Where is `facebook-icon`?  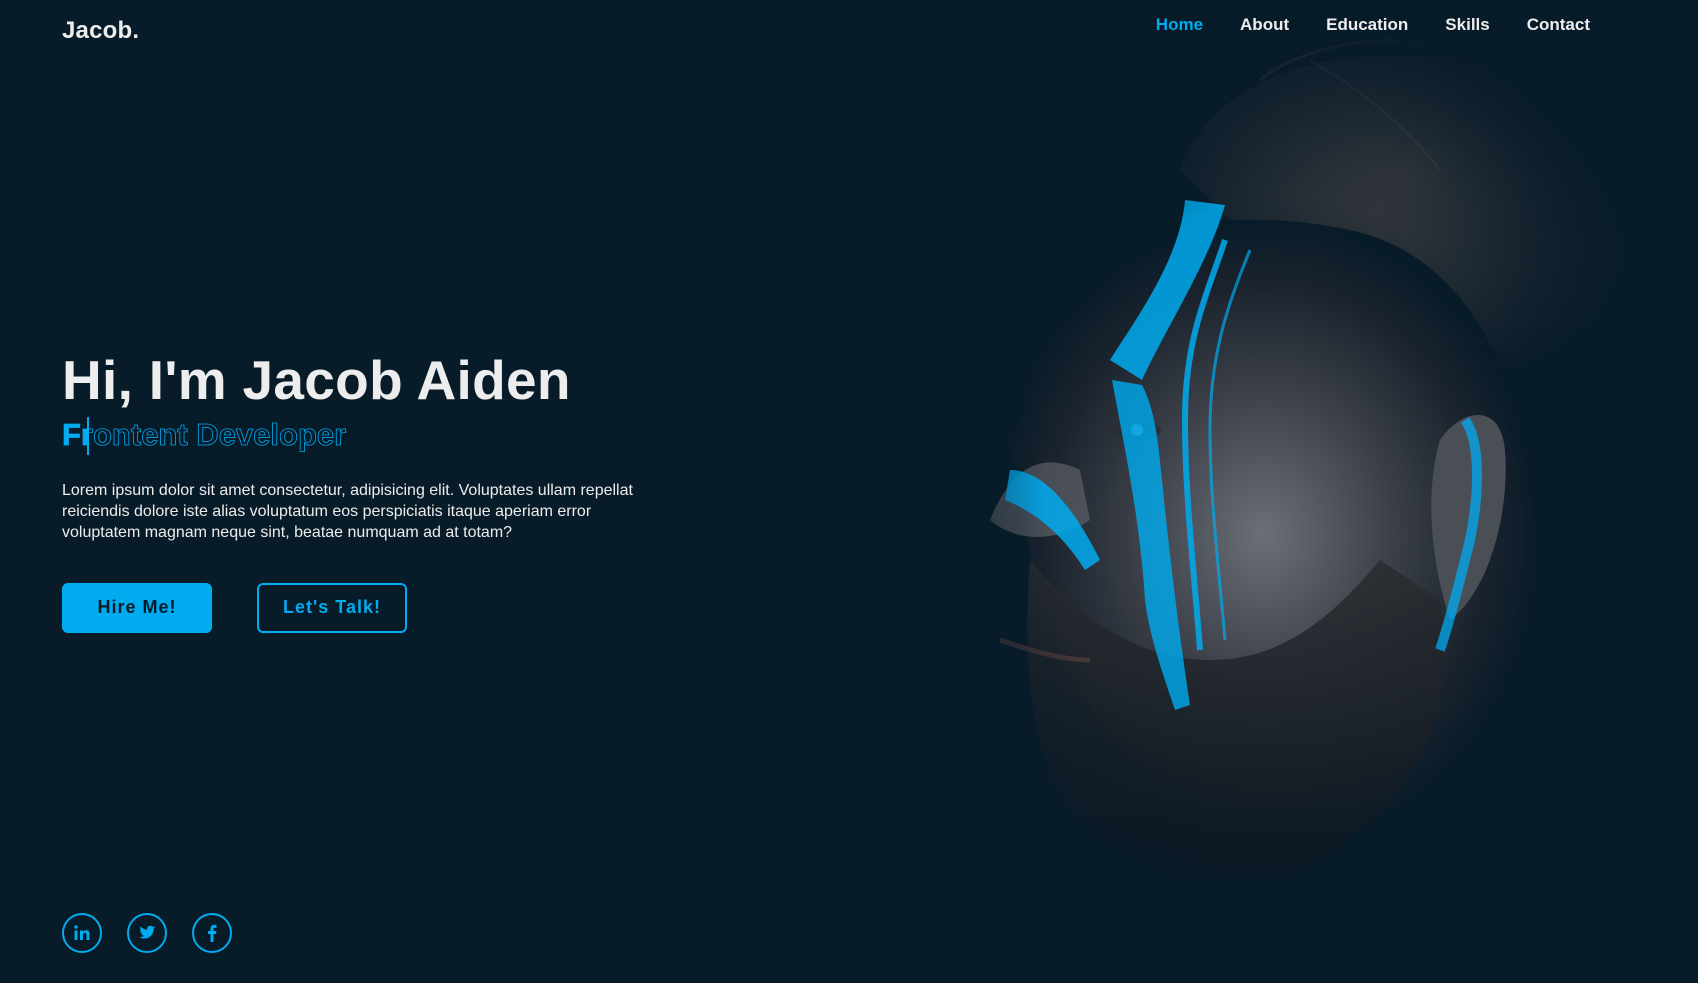 facebook-icon is located at coordinates (212, 933).